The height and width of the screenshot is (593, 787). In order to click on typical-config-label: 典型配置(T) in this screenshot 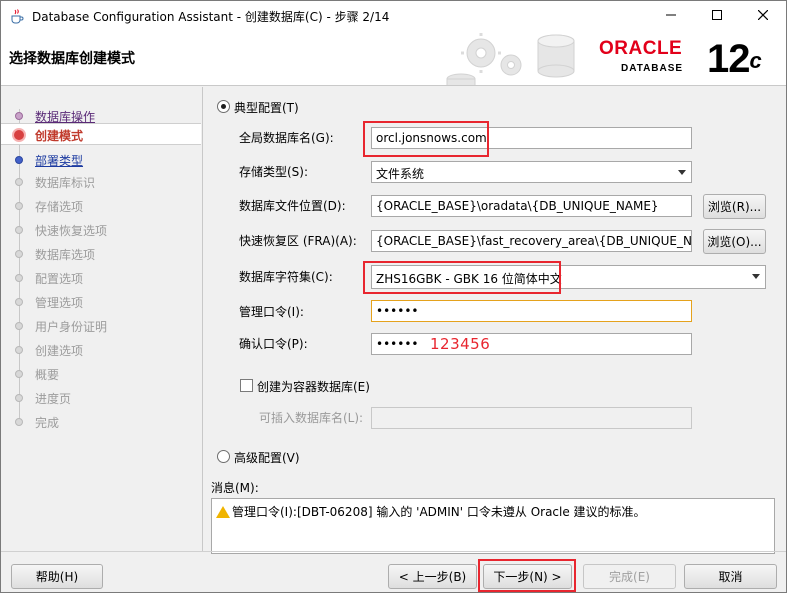, I will do `click(266, 108)`.